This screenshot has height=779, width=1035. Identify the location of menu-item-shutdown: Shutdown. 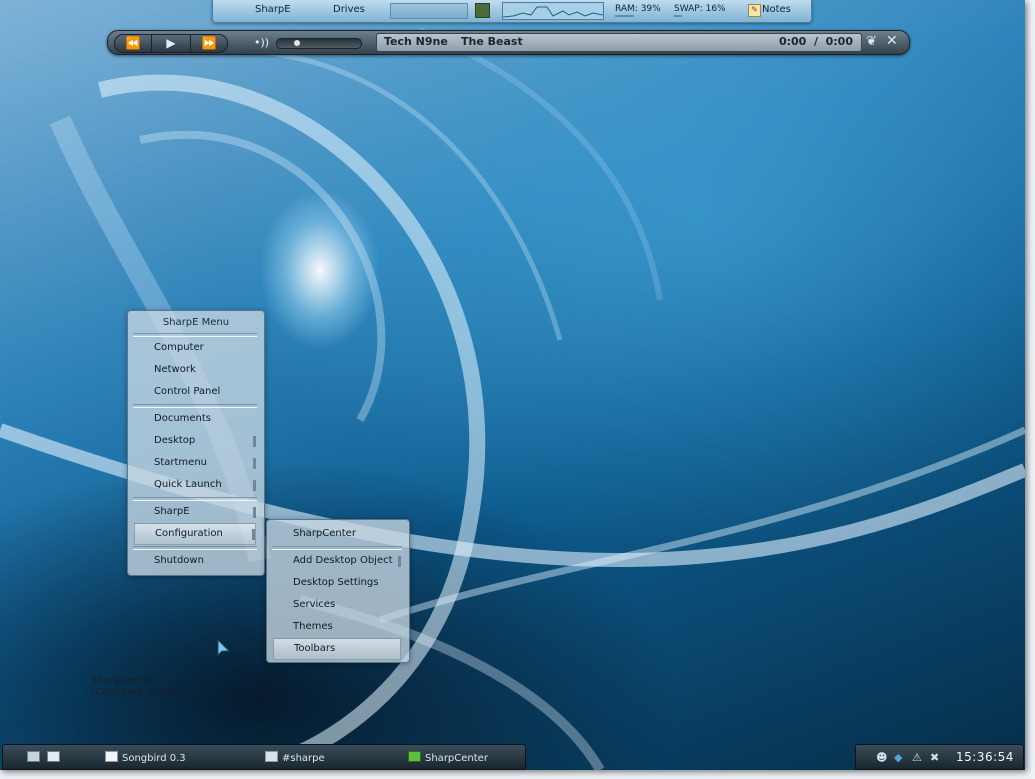
(195, 561).